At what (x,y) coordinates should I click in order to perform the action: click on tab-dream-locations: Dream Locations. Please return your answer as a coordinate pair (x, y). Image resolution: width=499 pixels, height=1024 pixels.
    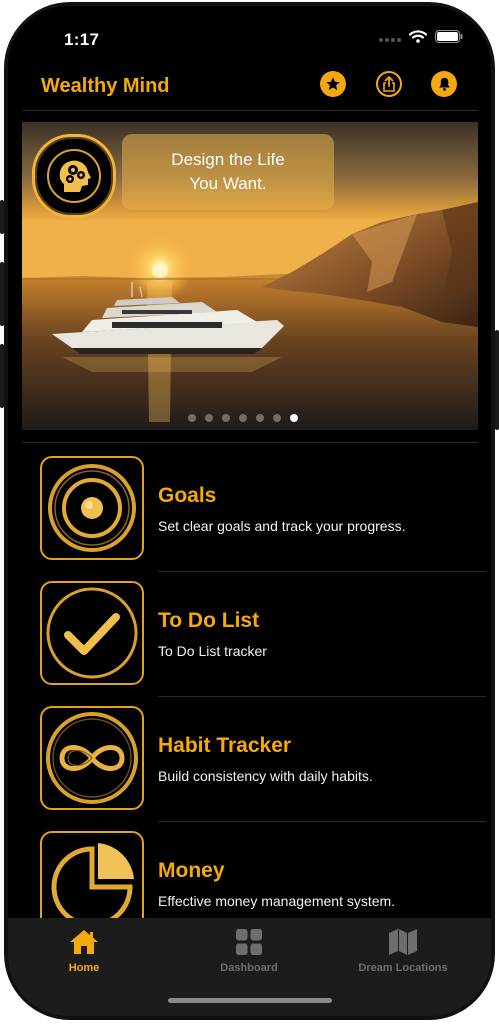
    Looking at the image, I should click on (403, 951).